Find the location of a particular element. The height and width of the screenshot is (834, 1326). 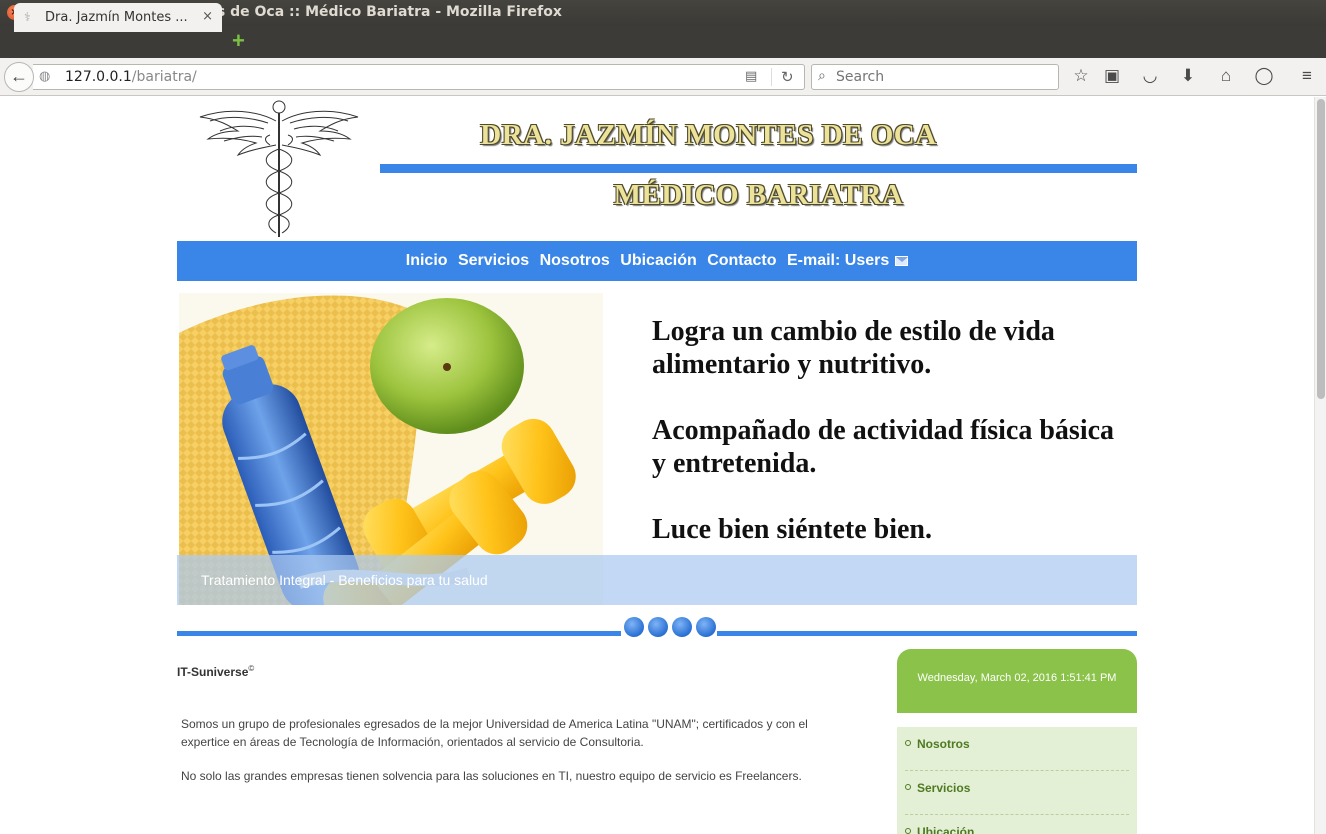

nav-link-inicio: Inicio is located at coordinates (427, 260).